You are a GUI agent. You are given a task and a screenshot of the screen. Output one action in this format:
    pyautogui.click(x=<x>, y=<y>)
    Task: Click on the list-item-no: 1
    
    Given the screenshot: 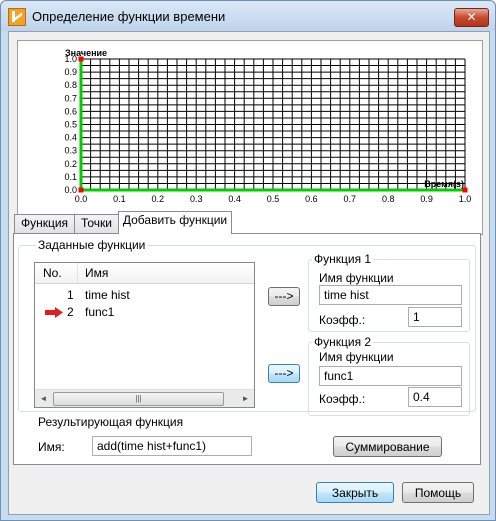 What is the action you would take?
    pyautogui.click(x=70, y=295)
    